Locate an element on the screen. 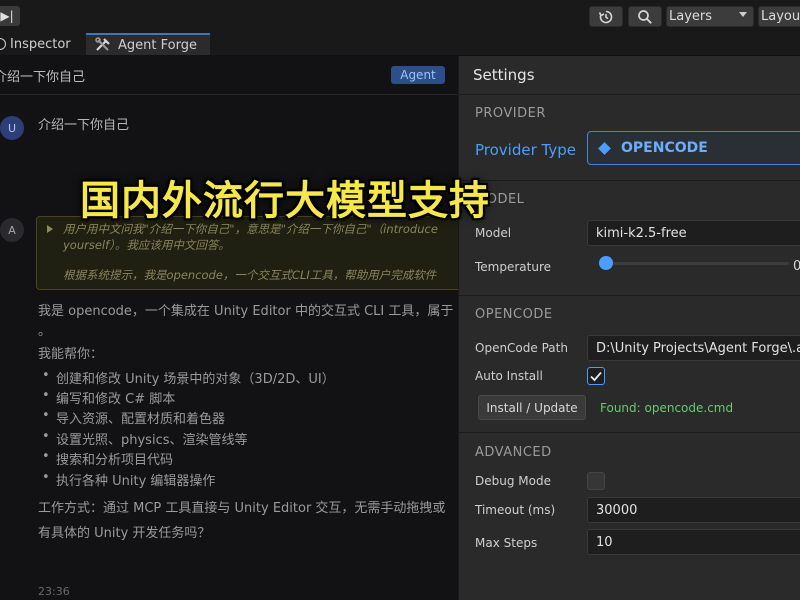  search-button is located at coordinates (645, 16).